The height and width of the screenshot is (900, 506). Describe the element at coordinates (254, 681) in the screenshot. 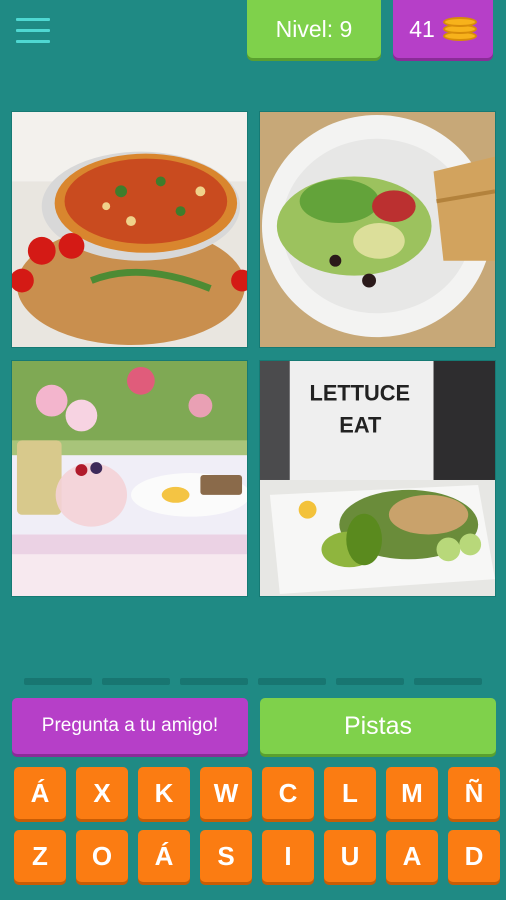

I see `answer-slots` at that location.